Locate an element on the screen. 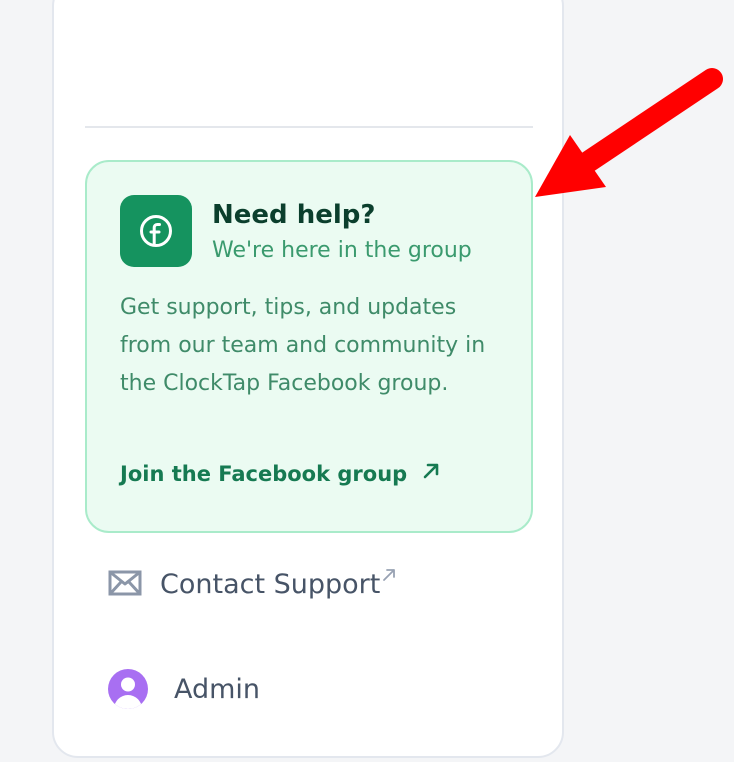  admin-profile-item: Admin is located at coordinates (184, 689).